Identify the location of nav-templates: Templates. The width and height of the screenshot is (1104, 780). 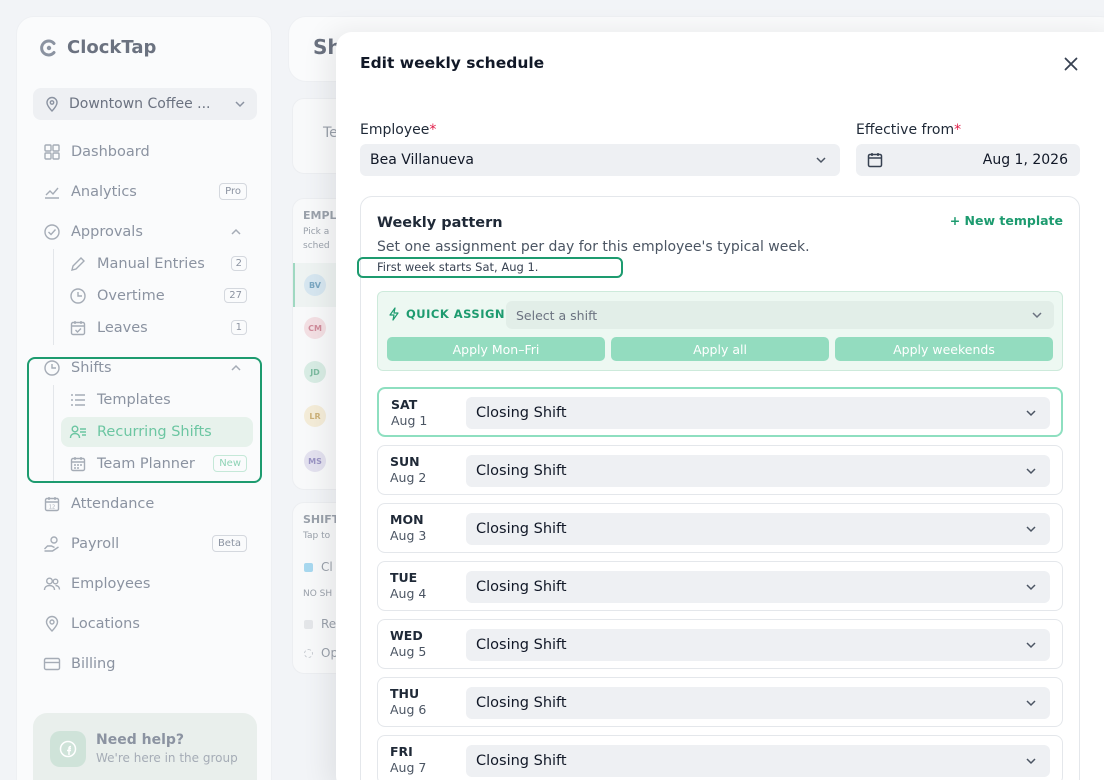
(120, 400).